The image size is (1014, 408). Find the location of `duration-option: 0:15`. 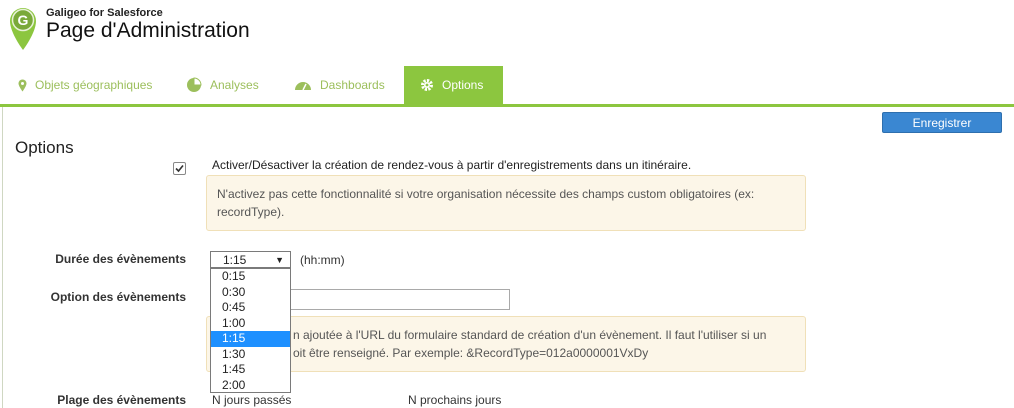

duration-option: 0:15 is located at coordinates (250, 277).